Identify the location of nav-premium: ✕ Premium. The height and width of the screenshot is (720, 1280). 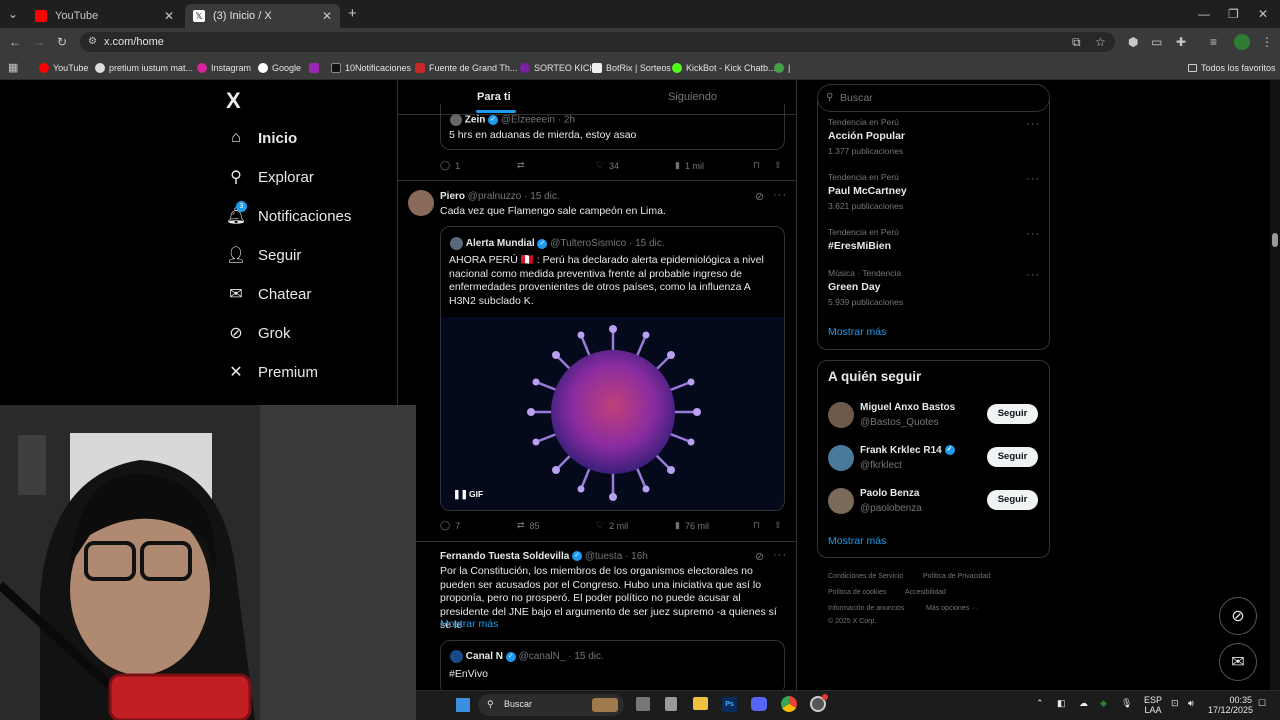
(272, 372).